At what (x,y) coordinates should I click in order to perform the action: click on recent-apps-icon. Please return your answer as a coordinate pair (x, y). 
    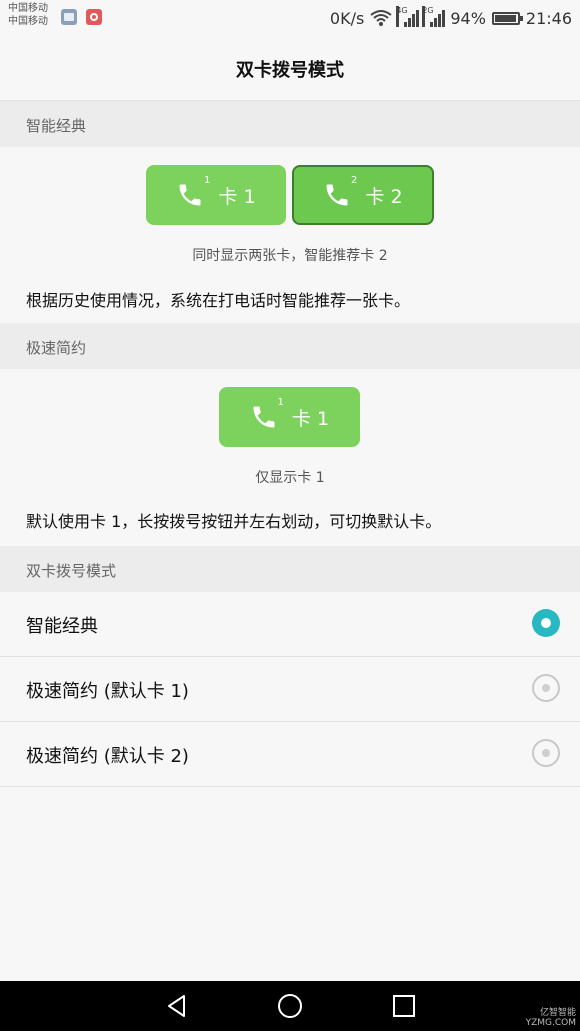
    Looking at the image, I should click on (404, 1006).